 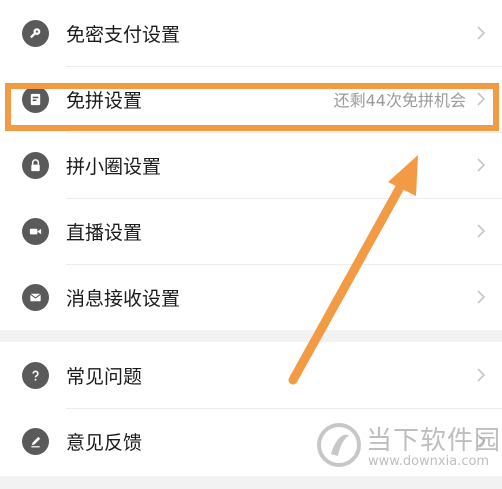 I want to click on settings-item-faq: 常见问题, so click(x=251, y=375).